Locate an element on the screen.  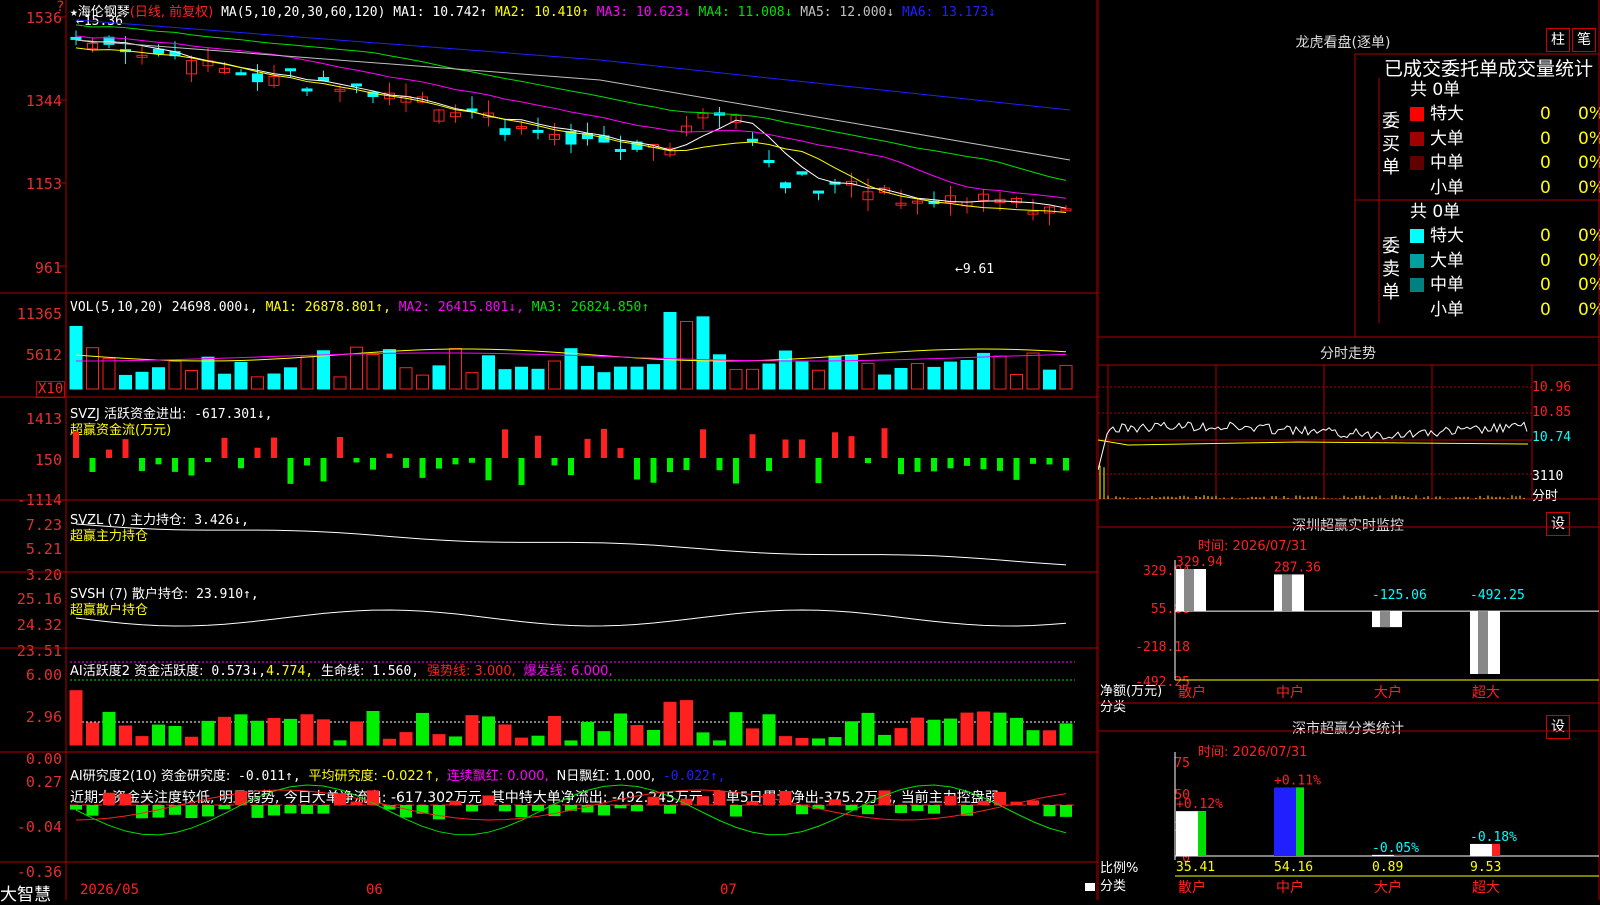
lifeline-label: 生命线: is located at coordinates (342, 671).